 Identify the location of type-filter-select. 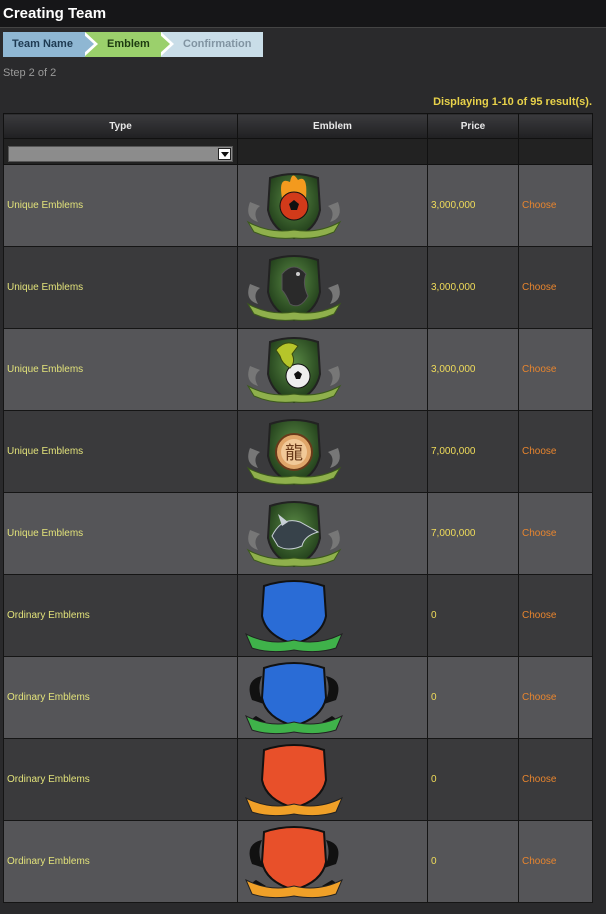
(120, 153).